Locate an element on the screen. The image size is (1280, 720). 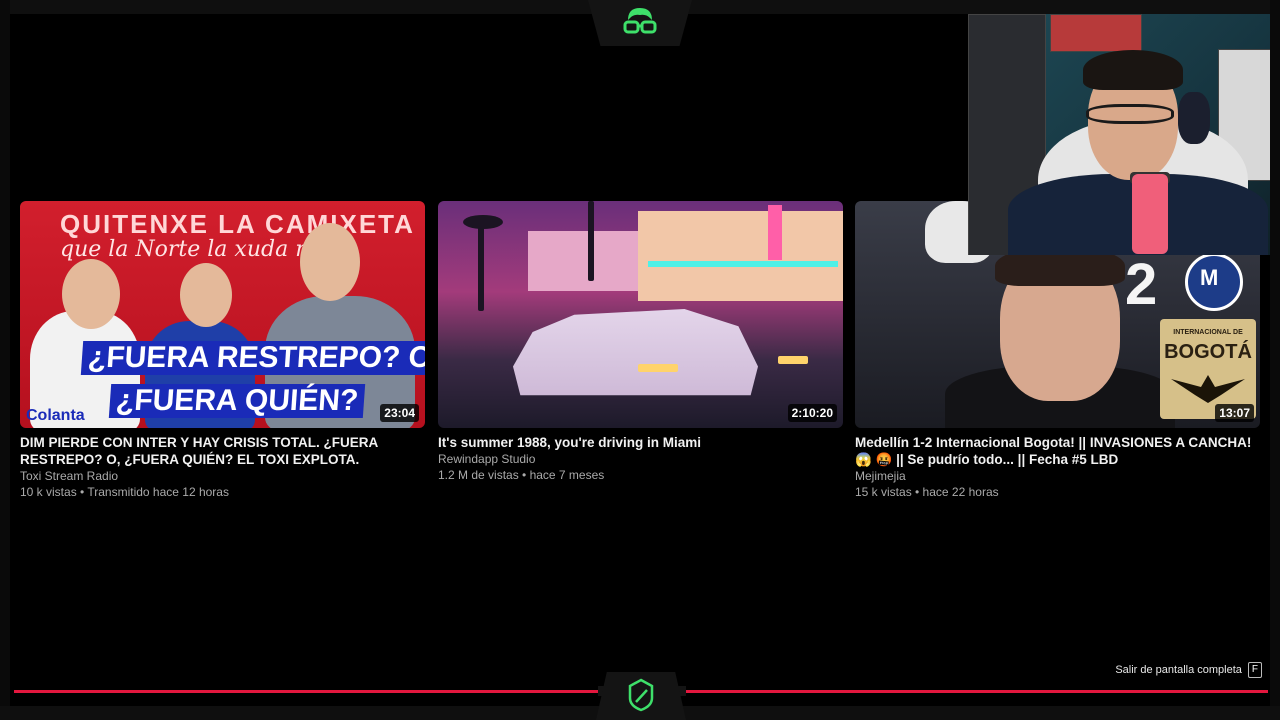
webcam-hair is located at coordinates (1133, 70).